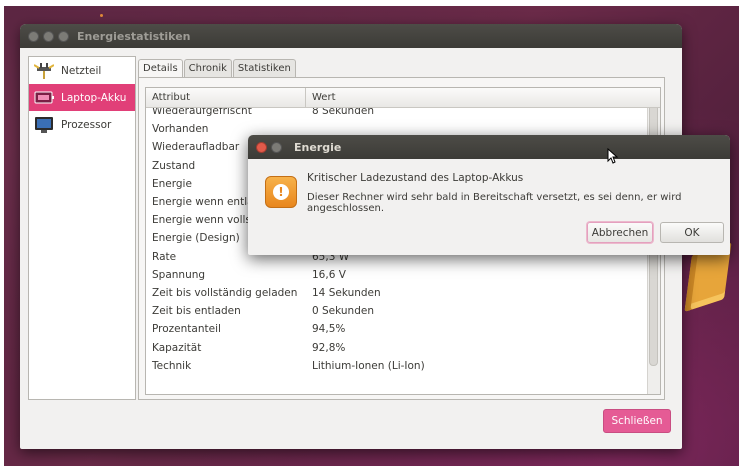 The width and height of the screenshot is (739, 466). Describe the element at coordinates (329, 347) in the screenshot. I see `value-cell: 92,8%` at that location.